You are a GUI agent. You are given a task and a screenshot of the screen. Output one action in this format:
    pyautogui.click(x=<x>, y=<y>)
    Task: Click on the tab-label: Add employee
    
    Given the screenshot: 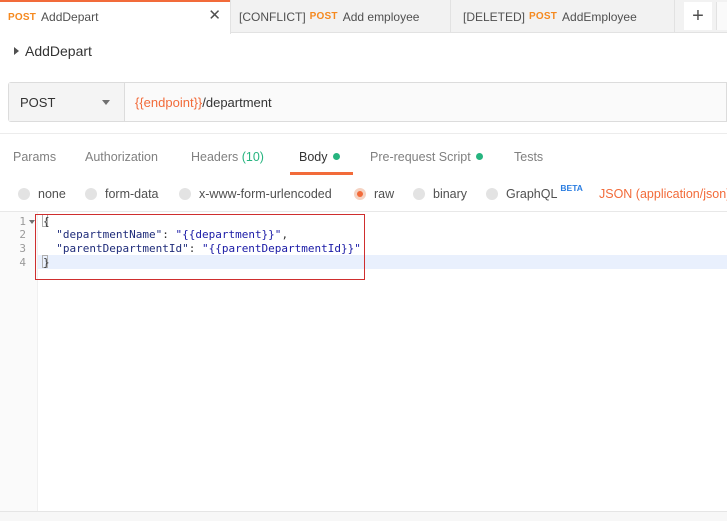 What is the action you would take?
    pyautogui.click(x=381, y=16)
    